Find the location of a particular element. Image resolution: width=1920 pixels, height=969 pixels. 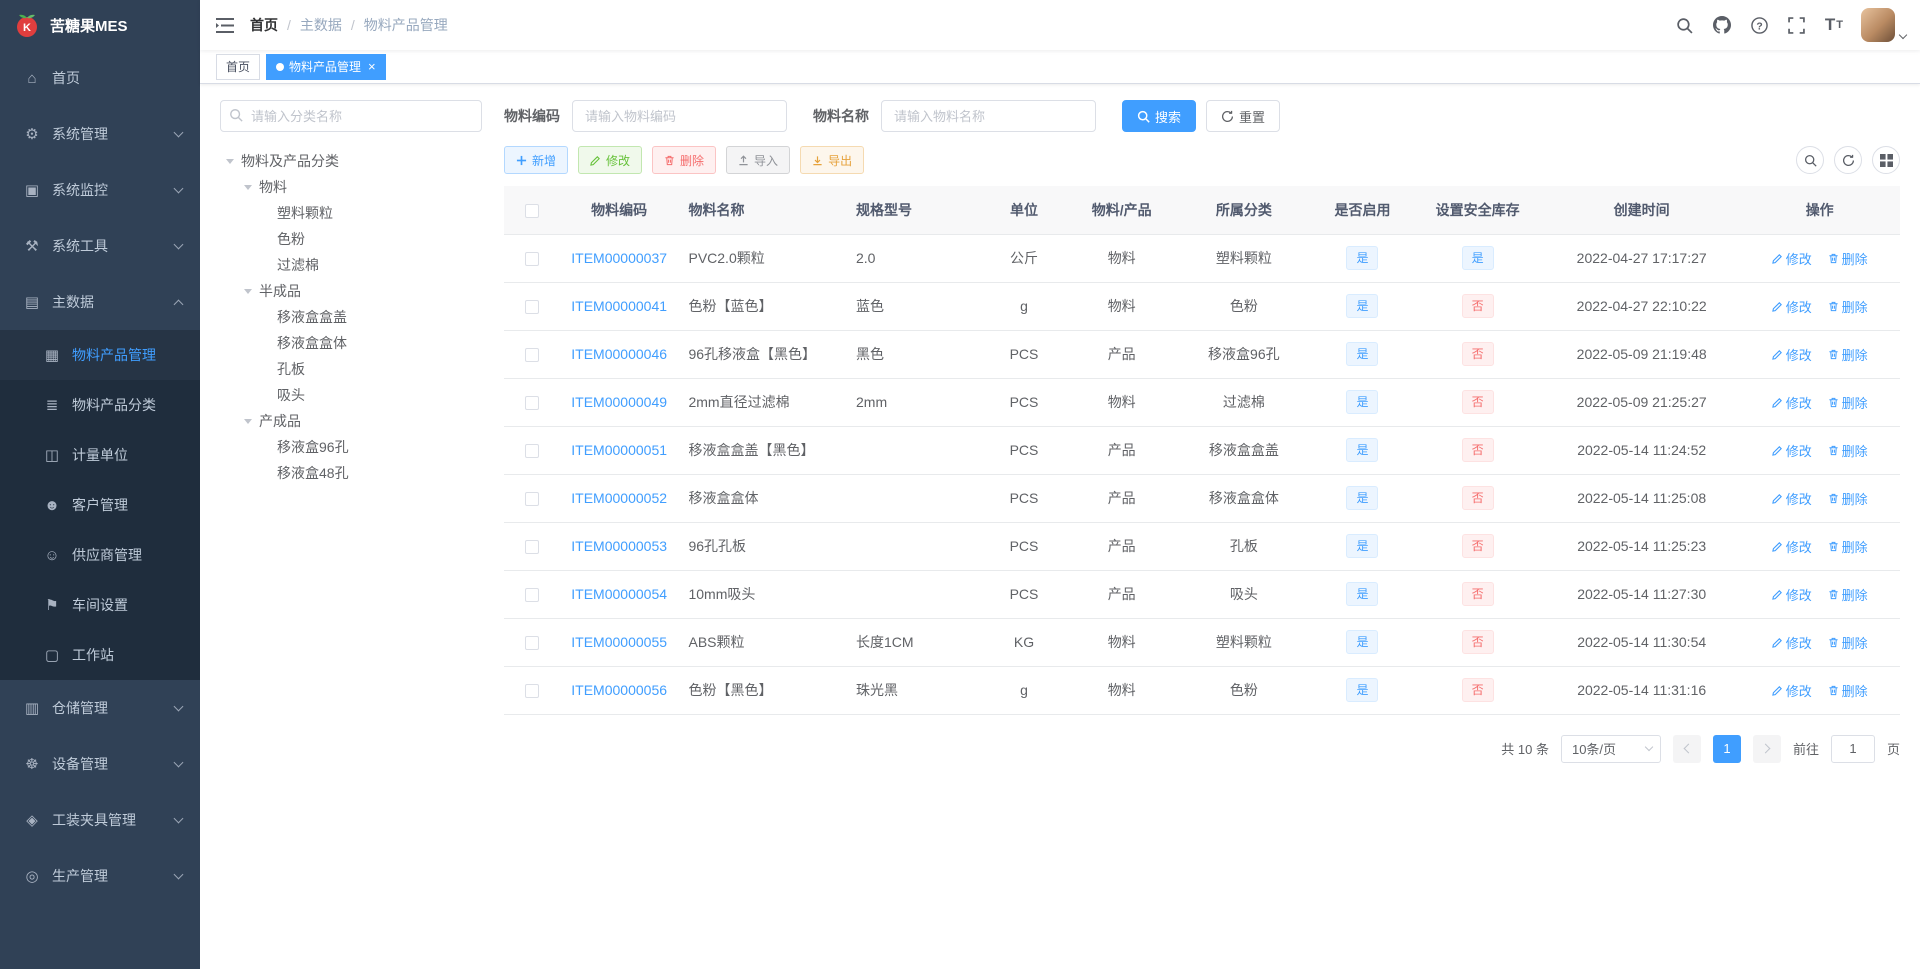

sidebar-item-system-monitor: ▣ 系统监控 is located at coordinates (100, 190).